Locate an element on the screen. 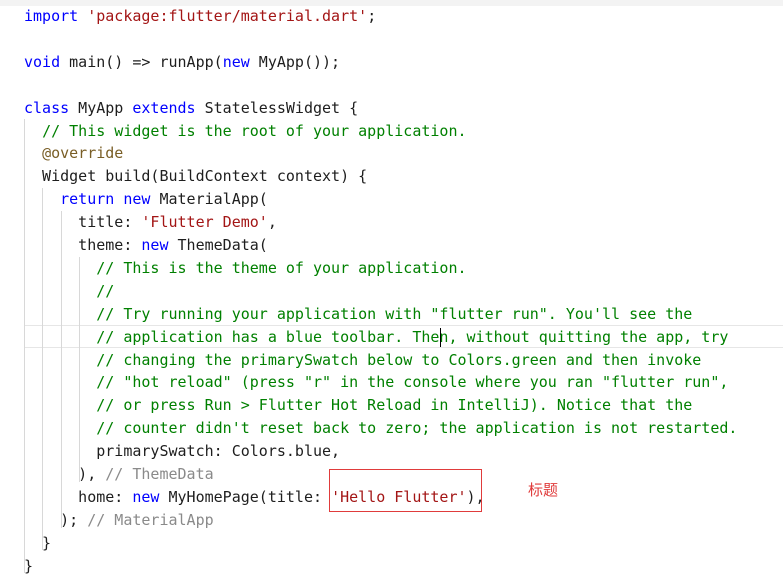 The image size is (783, 582). code-line: @override is located at coordinates (73, 153).